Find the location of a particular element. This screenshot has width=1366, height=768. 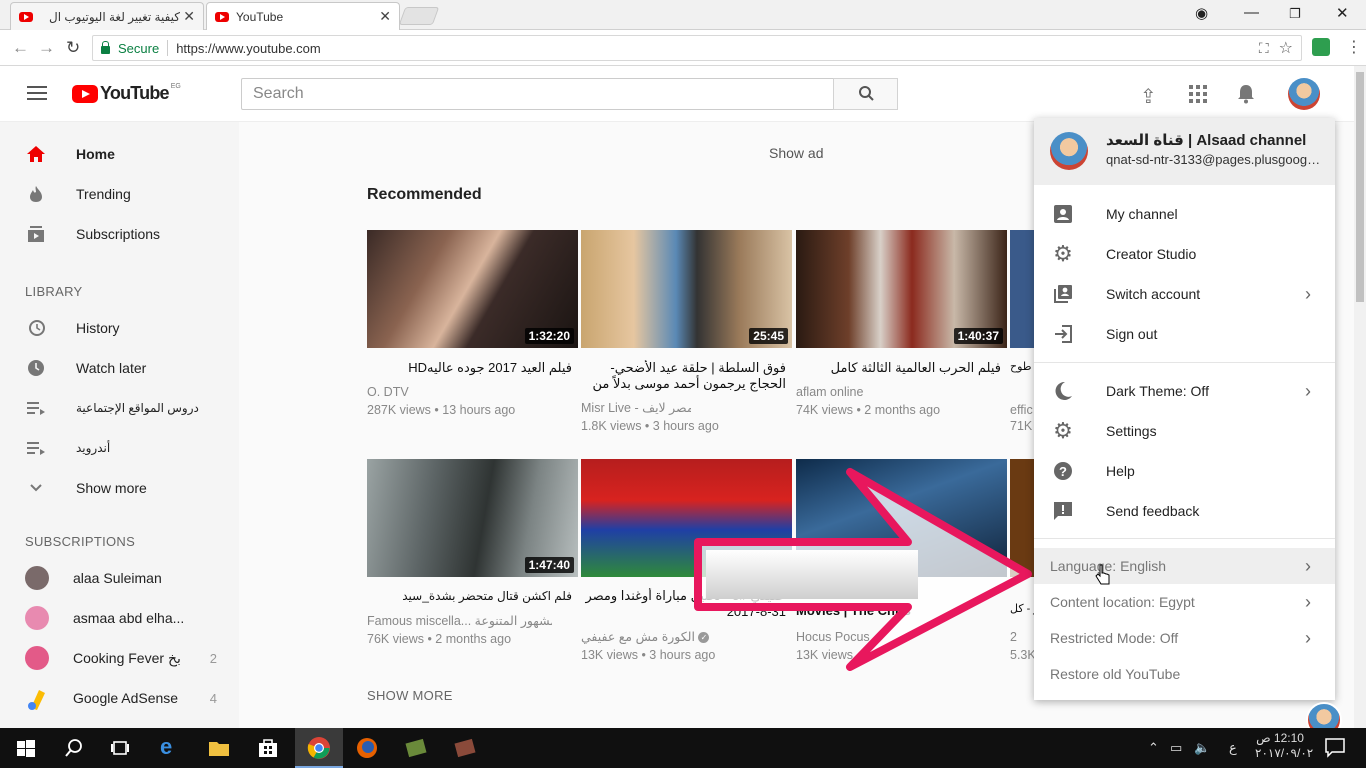

address-bar: Secure https://www.youtube.com ⛶ ☆ is located at coordinates (697, 48).